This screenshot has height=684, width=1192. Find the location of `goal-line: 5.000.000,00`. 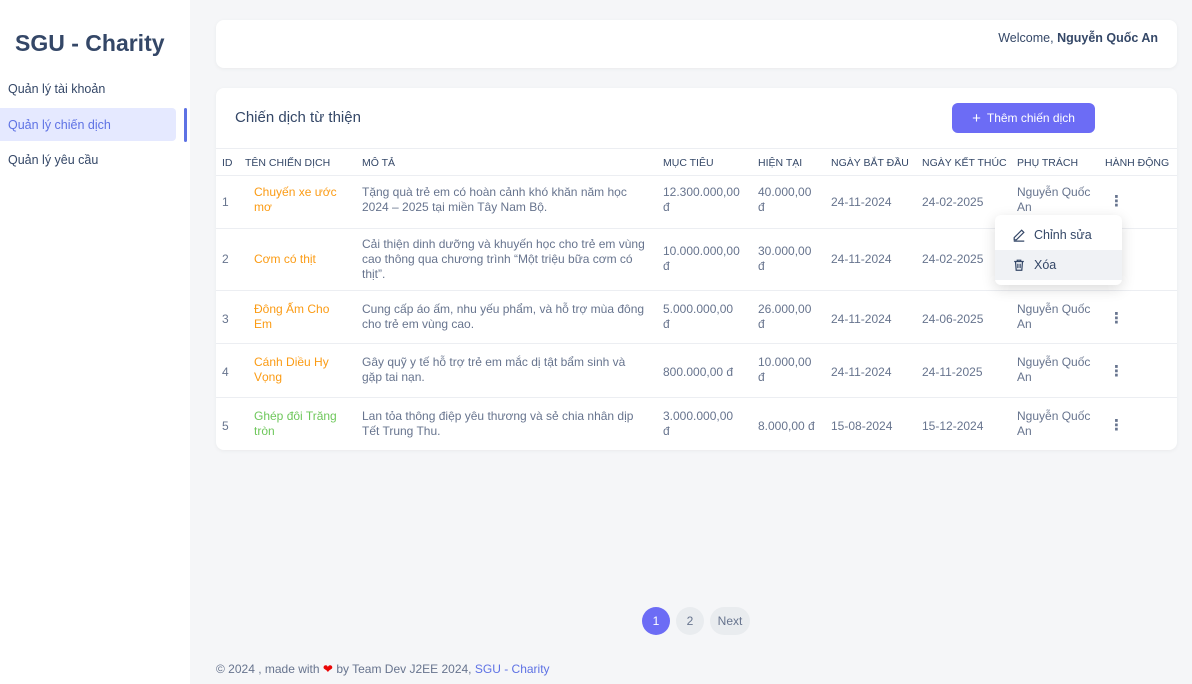

goal-line: 5.000.000,00 is located at coordinates (698, 309).